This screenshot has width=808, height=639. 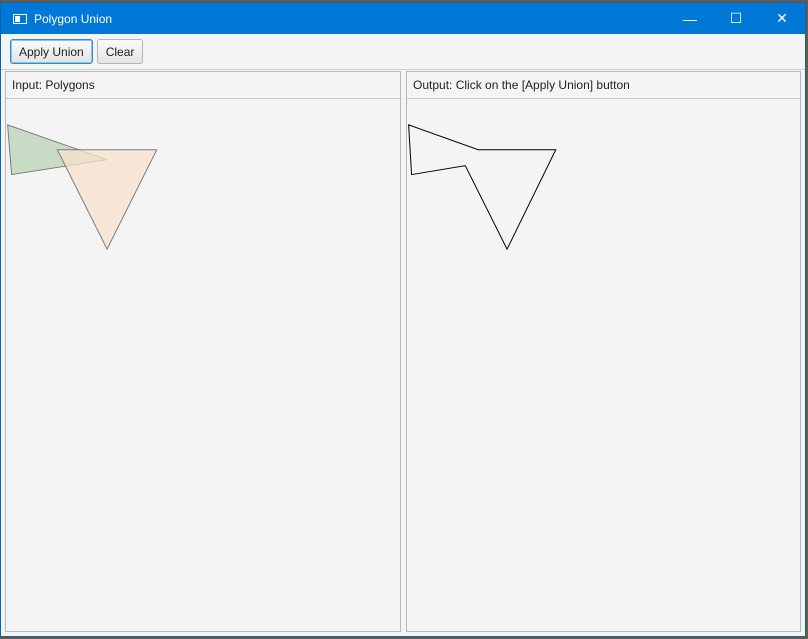 I want to click on union-polygon-outline, so click(x=482, y=187).